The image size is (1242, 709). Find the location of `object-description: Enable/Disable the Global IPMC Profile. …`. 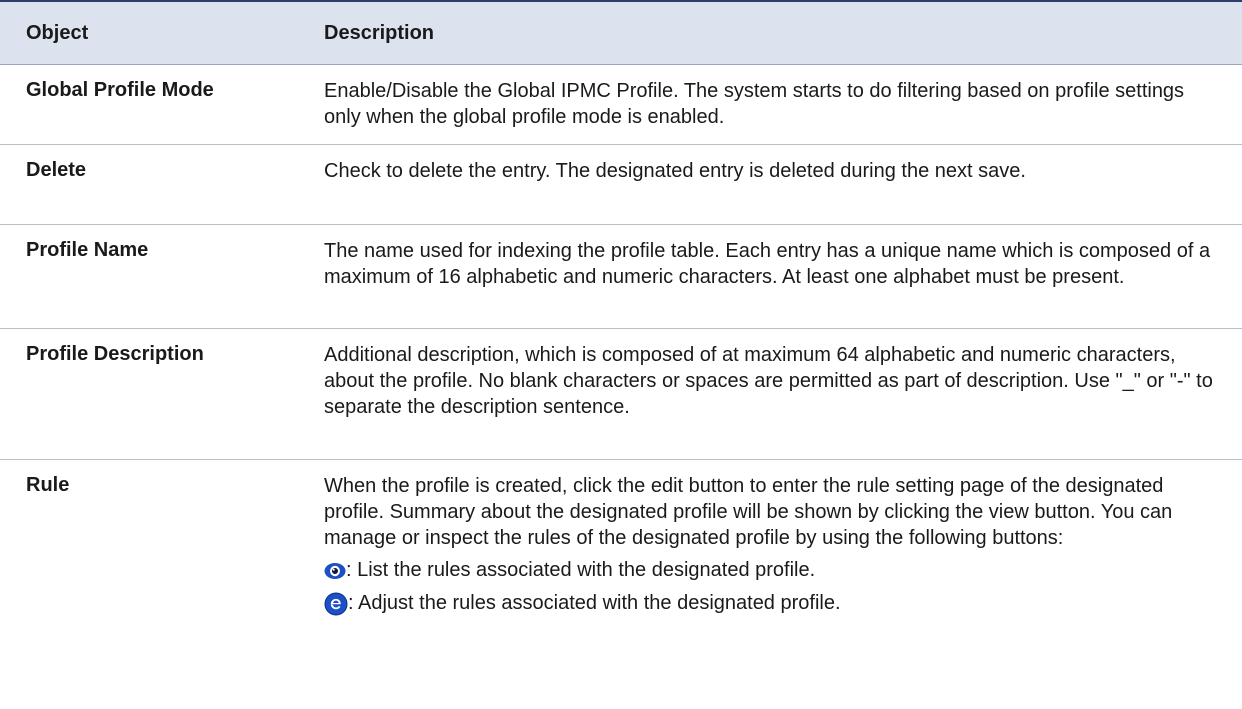

object-description: Enable/Disable the Global IPMC Profile. … is located at coordinates (775, 104).